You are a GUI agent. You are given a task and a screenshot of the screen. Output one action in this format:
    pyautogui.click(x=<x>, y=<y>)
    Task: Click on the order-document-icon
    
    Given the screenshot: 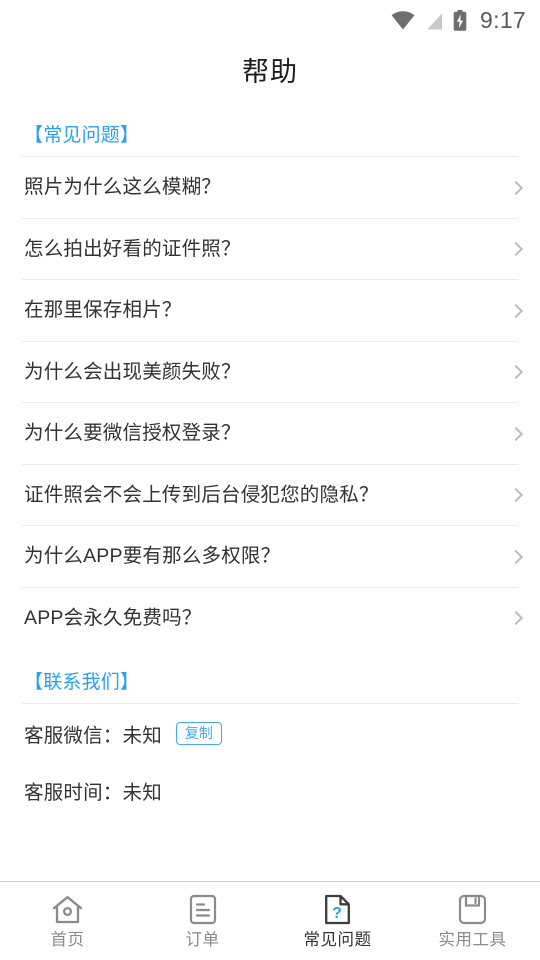 What is the action you would take?
    pyautogui.click(x=203, y=909)
    